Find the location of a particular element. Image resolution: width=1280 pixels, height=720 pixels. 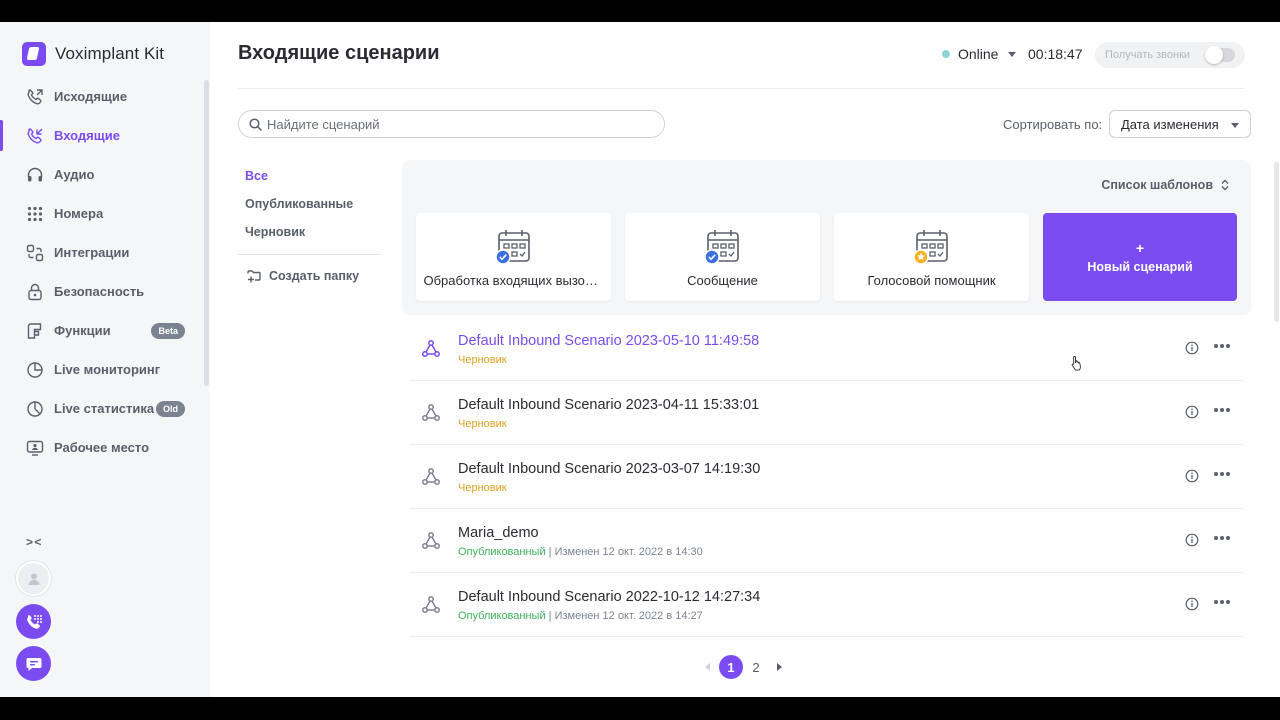

filter-3: Черновик is located at coordinates (309, 232).